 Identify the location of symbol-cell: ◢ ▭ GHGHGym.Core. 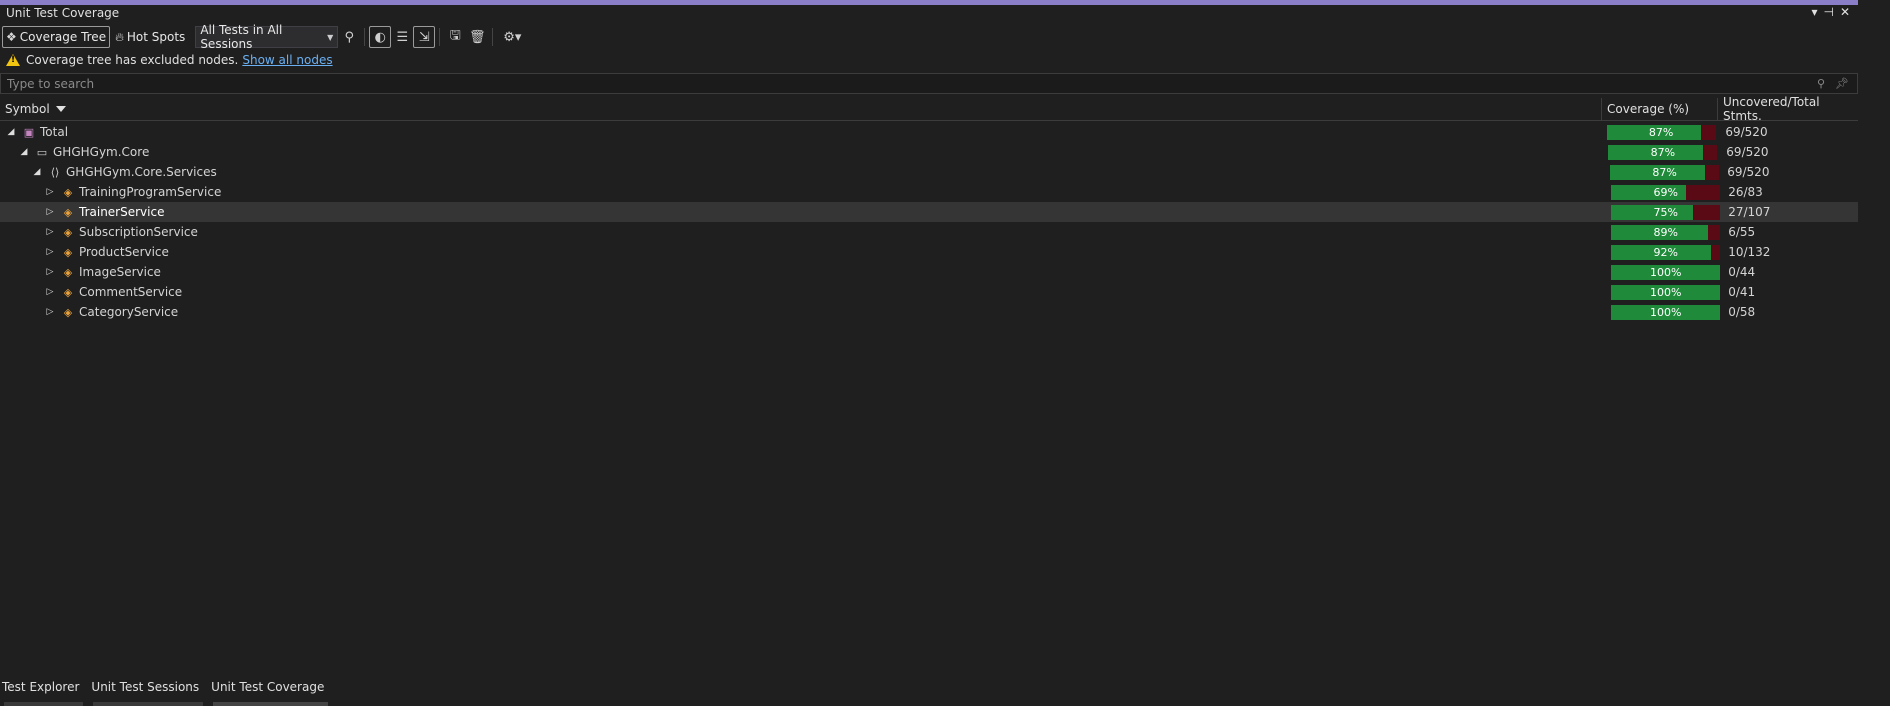
(801, 152).